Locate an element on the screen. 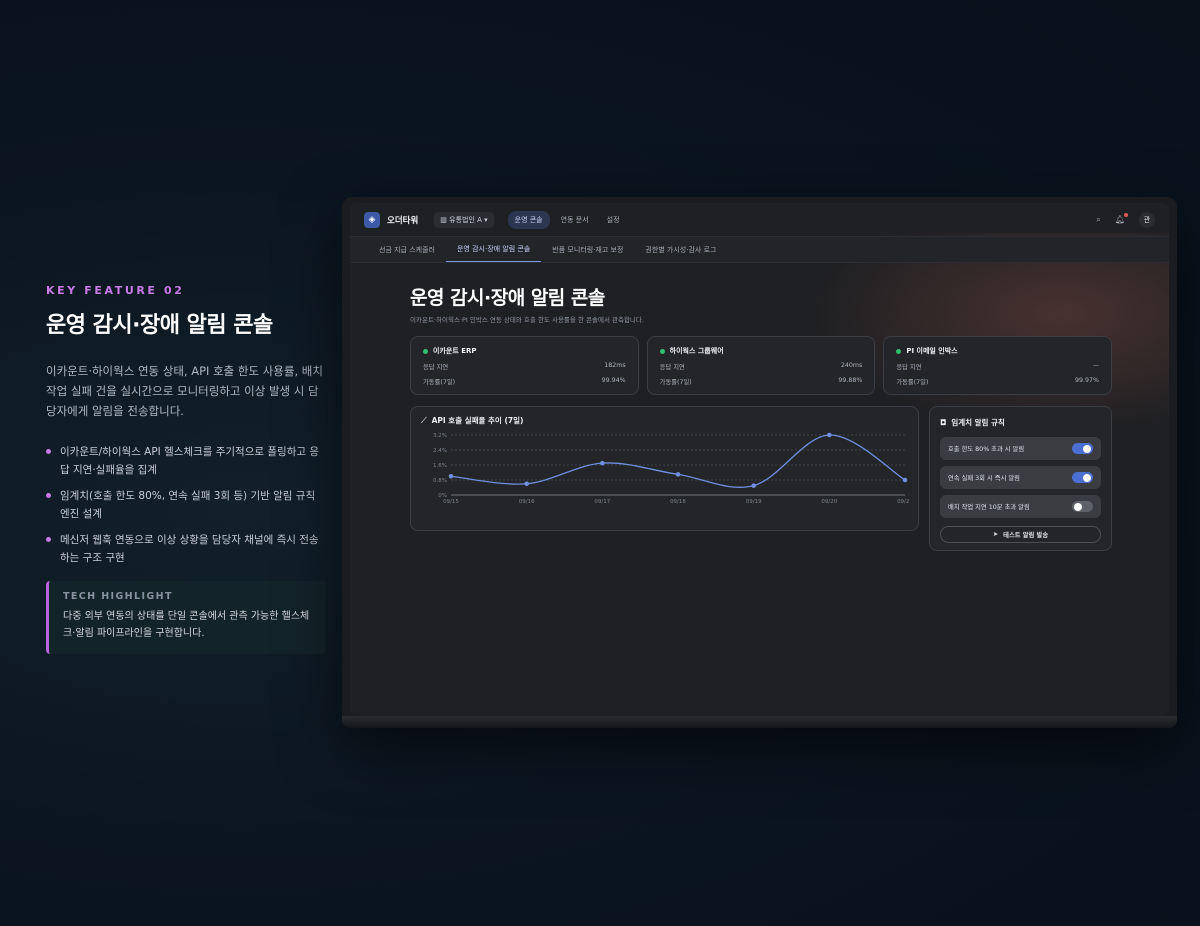  org-selector: ▥ 유통법인 A ▾ is located at coordinates (464, 219).